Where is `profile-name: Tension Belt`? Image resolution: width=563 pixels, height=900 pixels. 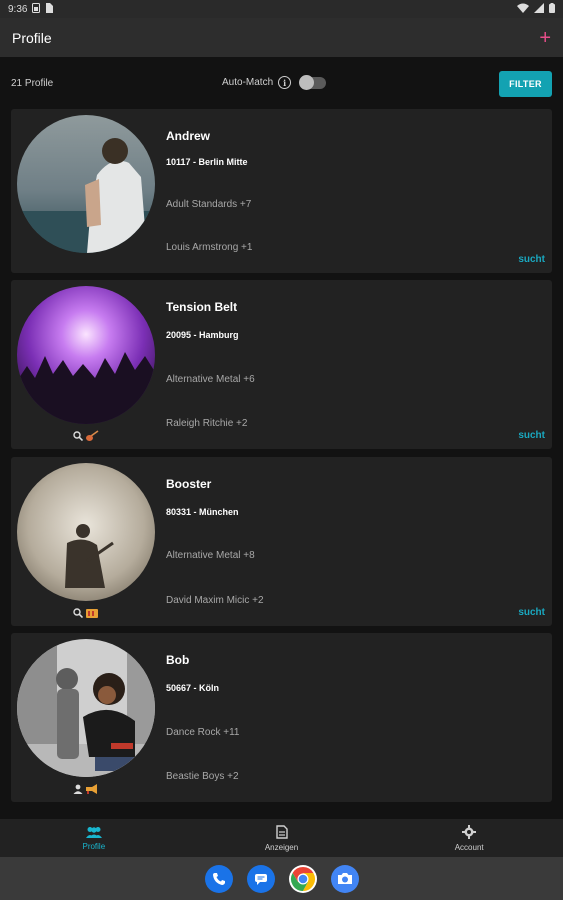 profile-name: Tension Belt is located at coordinates (202, 307).